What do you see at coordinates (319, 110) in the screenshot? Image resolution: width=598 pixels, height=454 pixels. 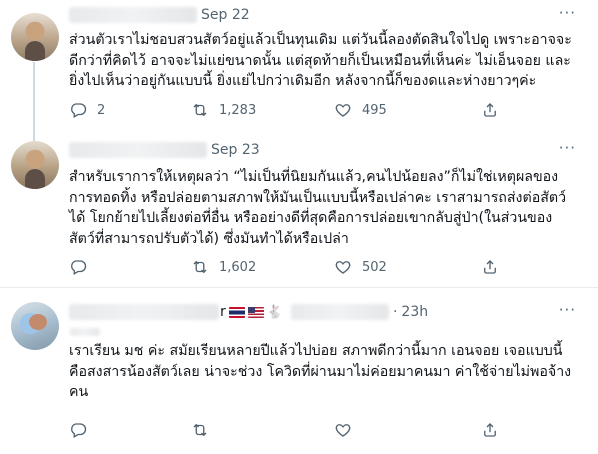 I see `tweet-actions: 2 1,283 495` at bounding box center [319, 110].